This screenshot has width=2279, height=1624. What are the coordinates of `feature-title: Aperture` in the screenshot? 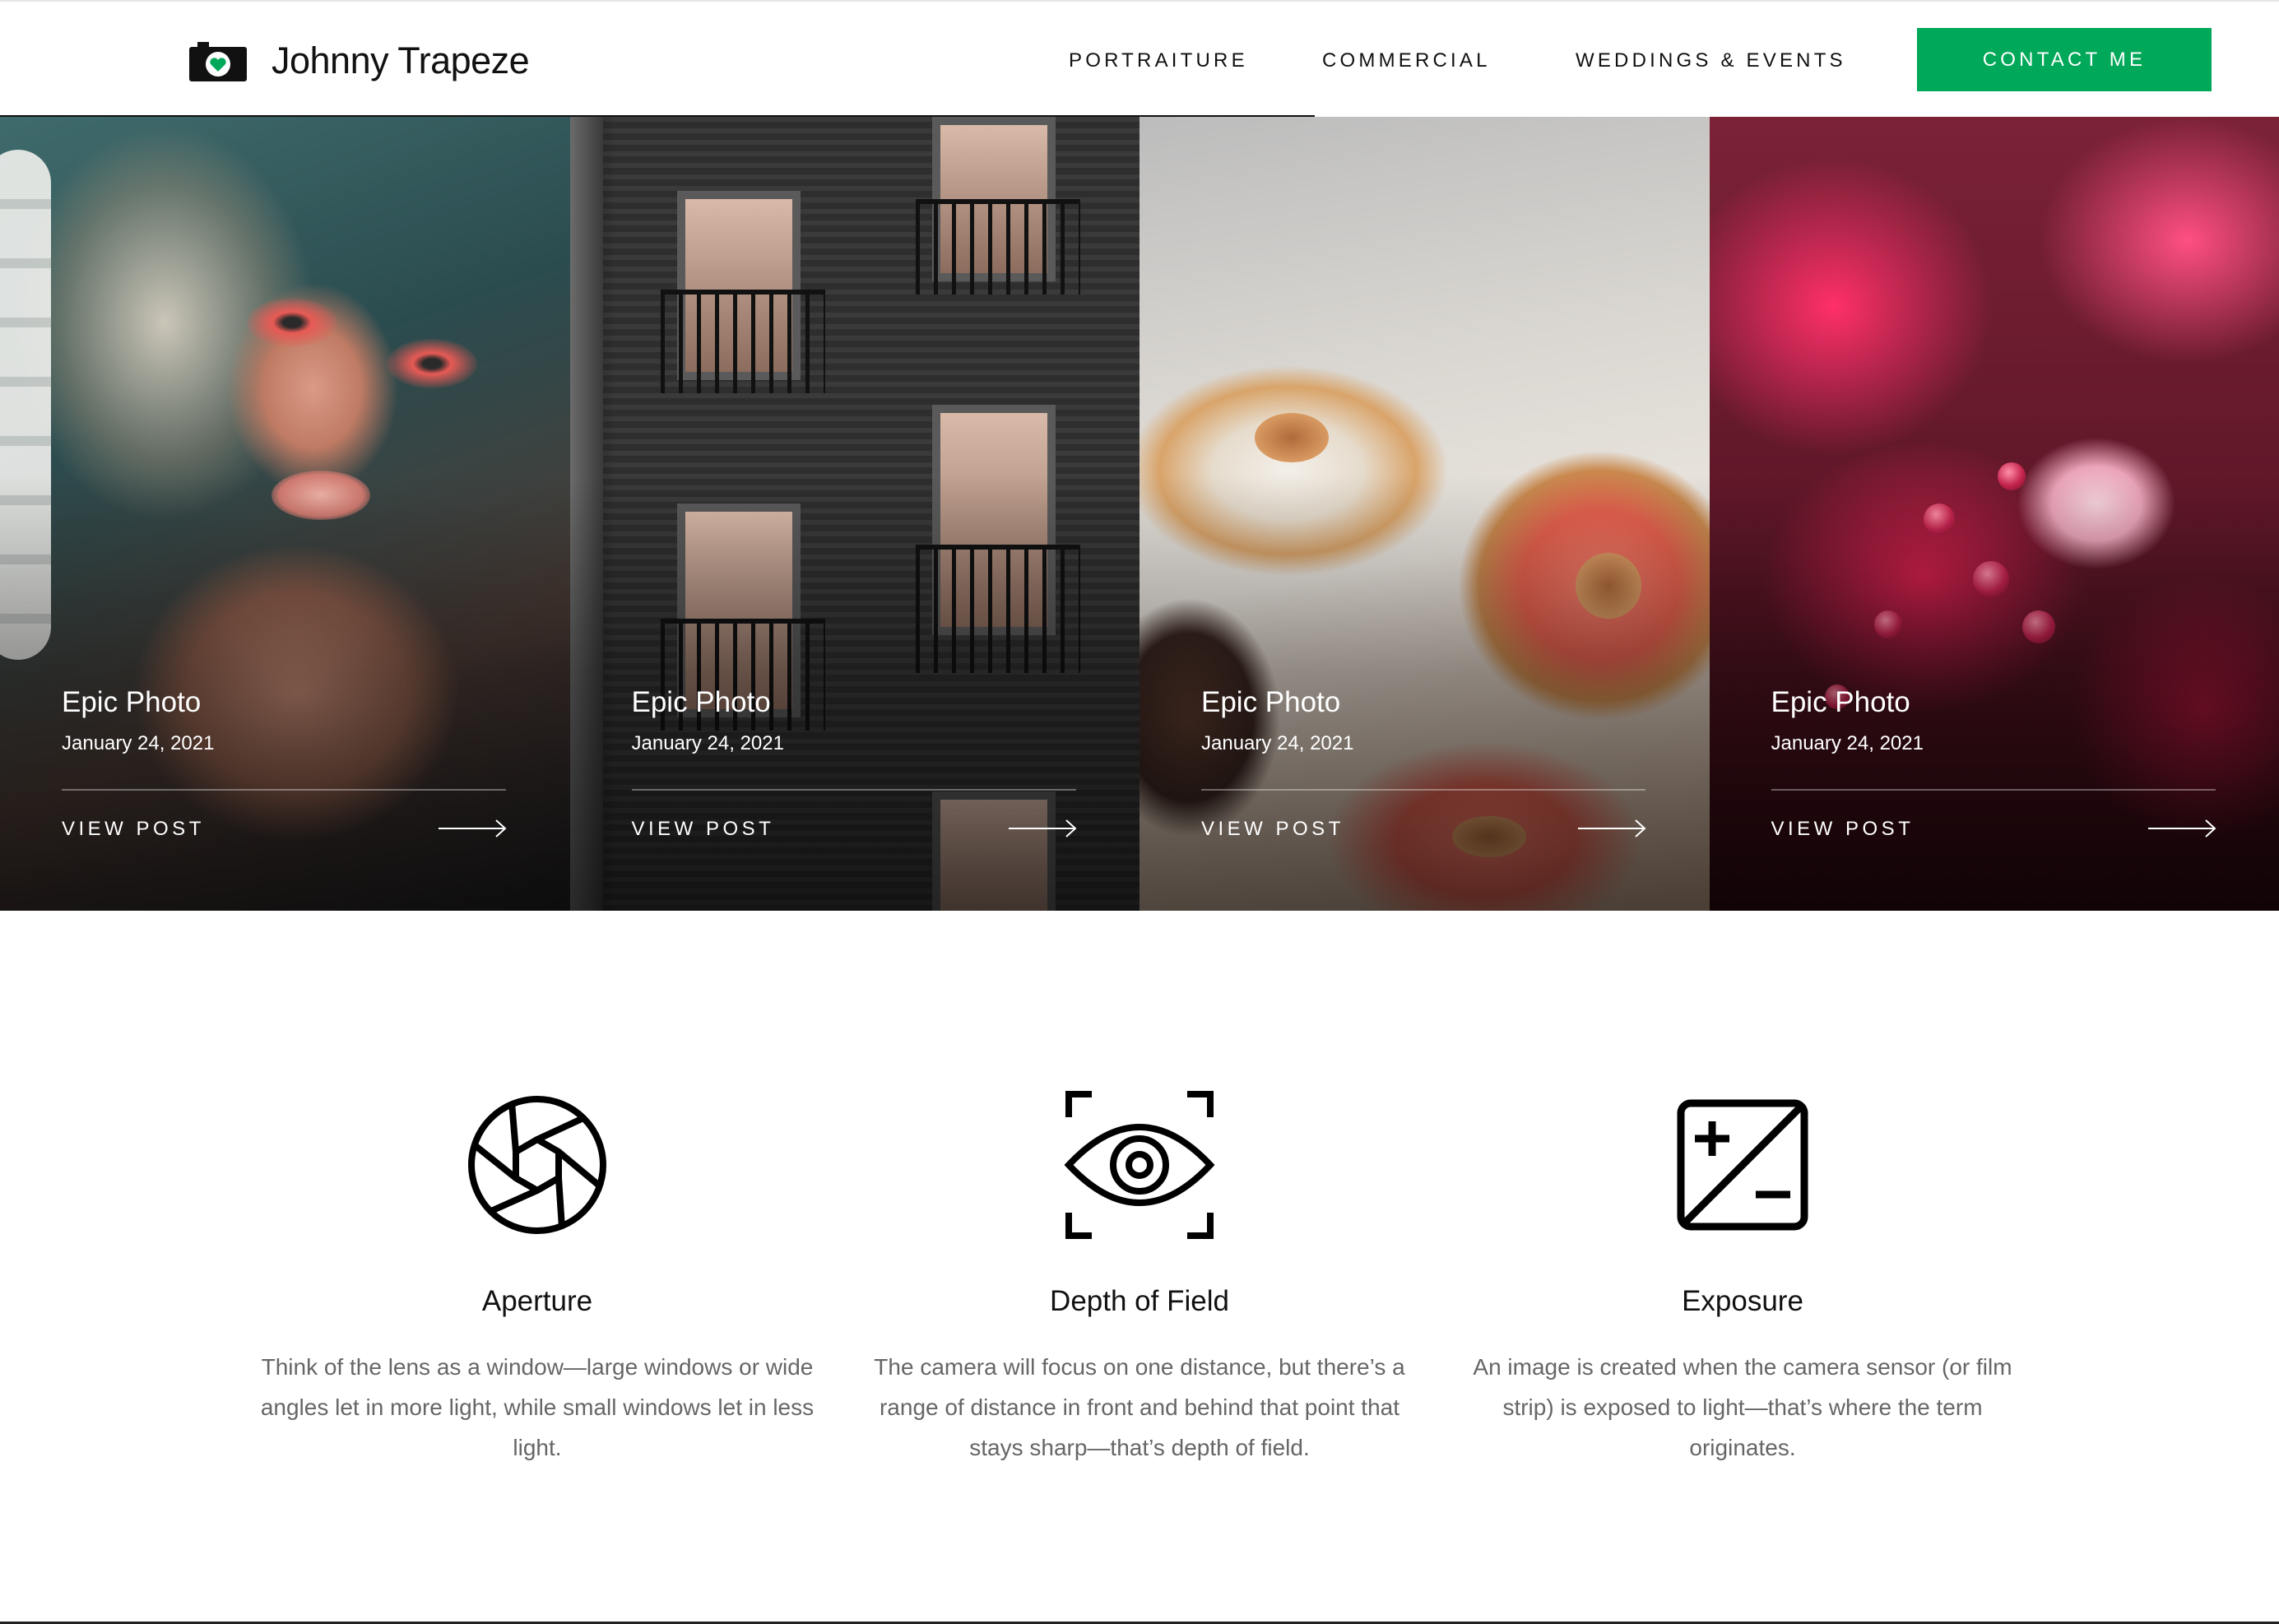 It's located at (537, 1301).